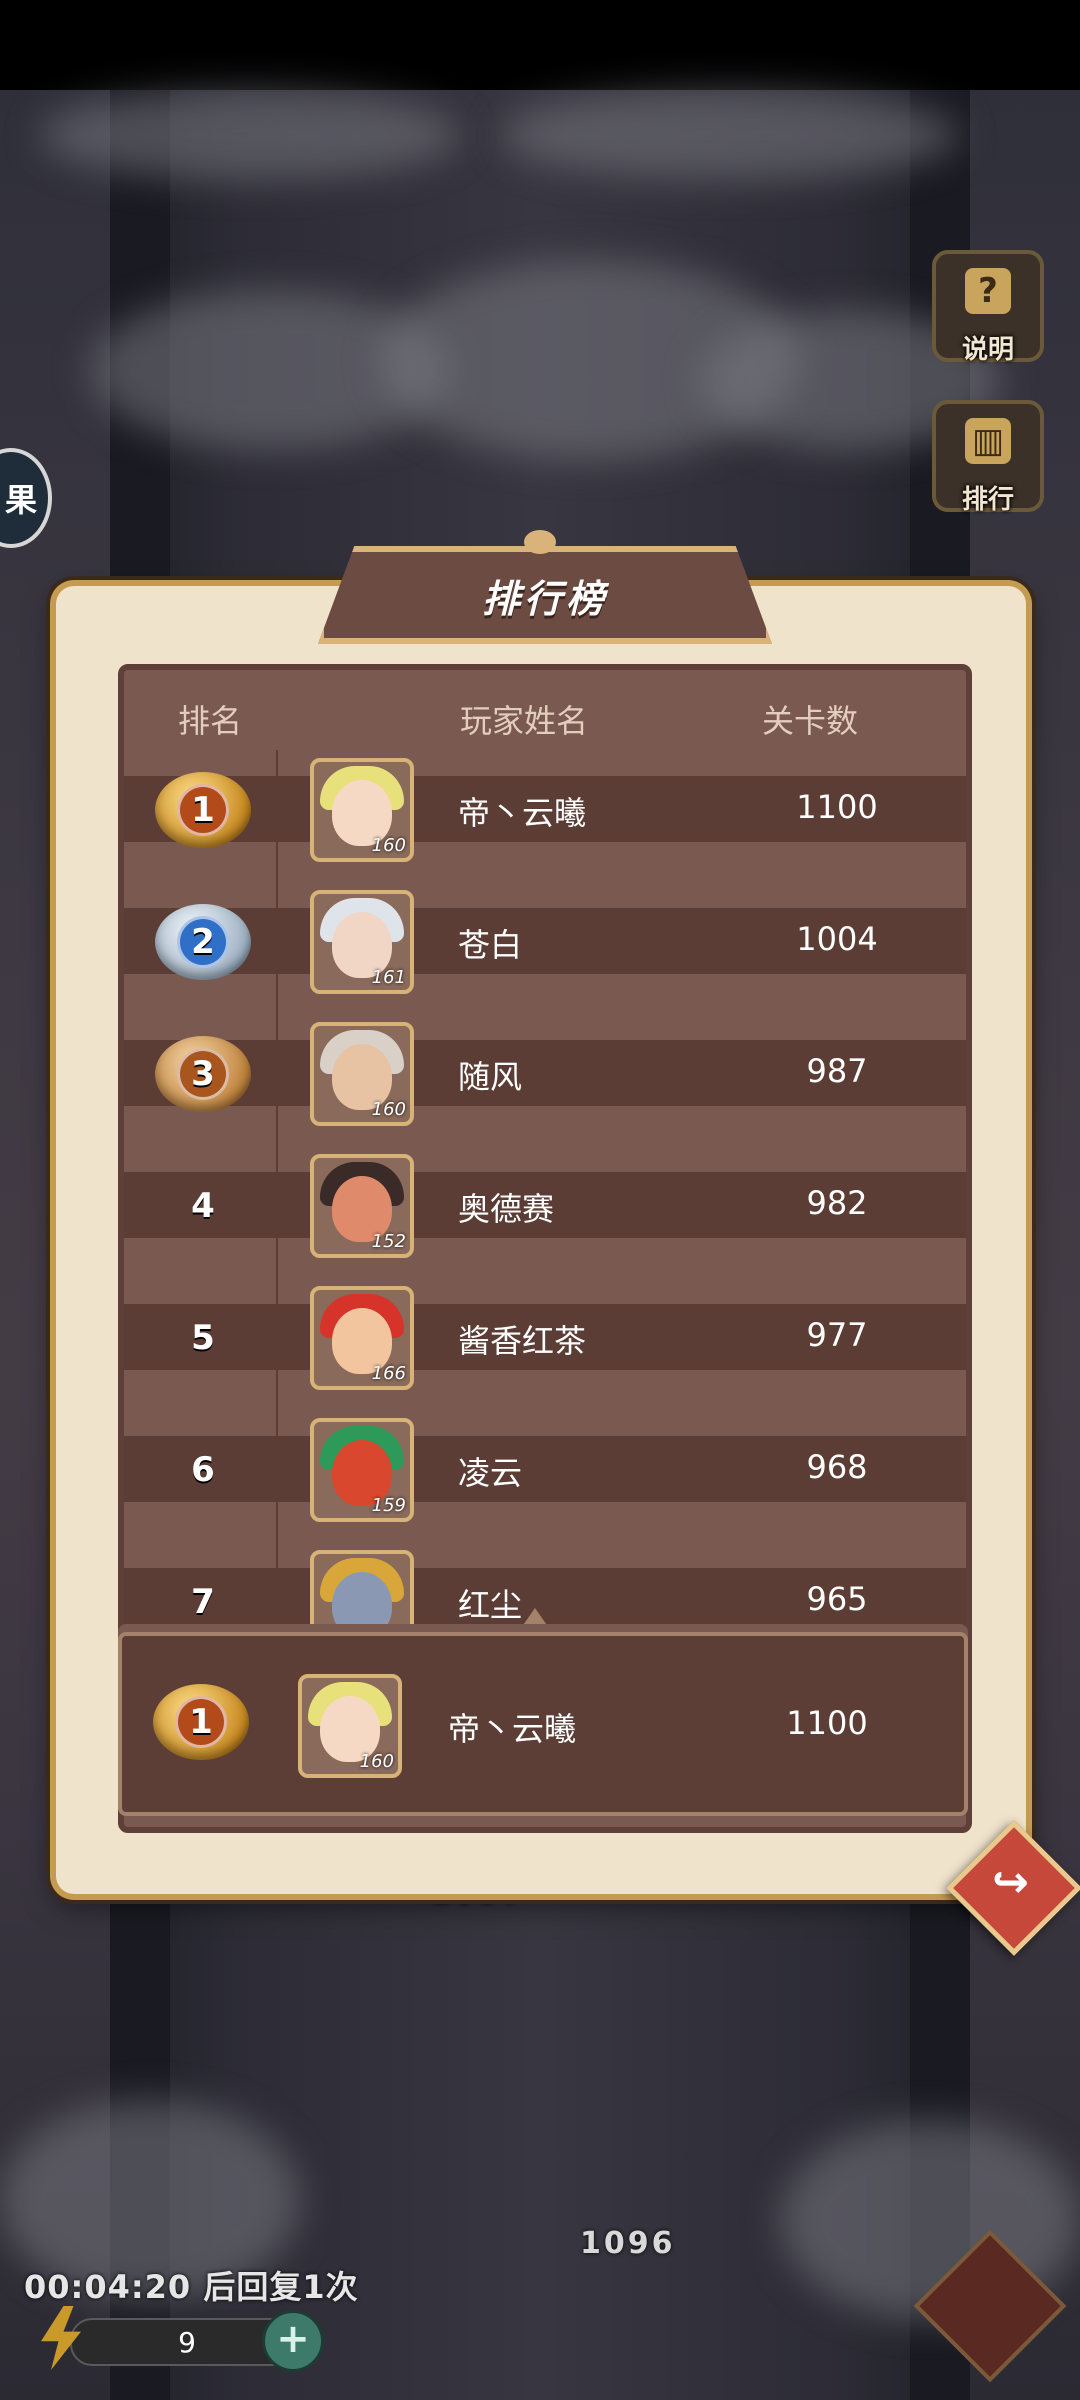 This screenshot has height=2400, width=1080. I want to click on avatar-face, so click(362, 1605).